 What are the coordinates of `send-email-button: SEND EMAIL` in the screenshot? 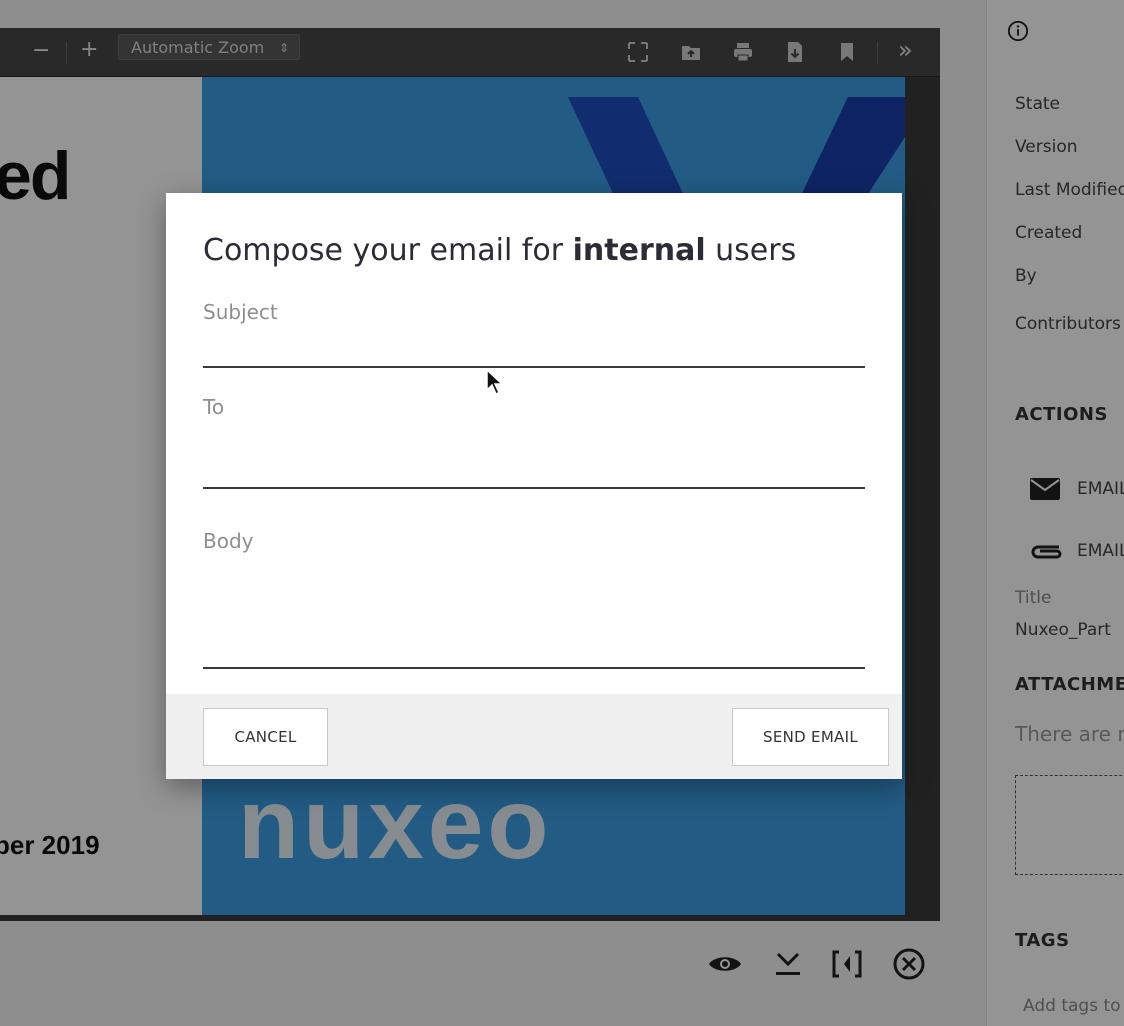 It's located at (810, 737).